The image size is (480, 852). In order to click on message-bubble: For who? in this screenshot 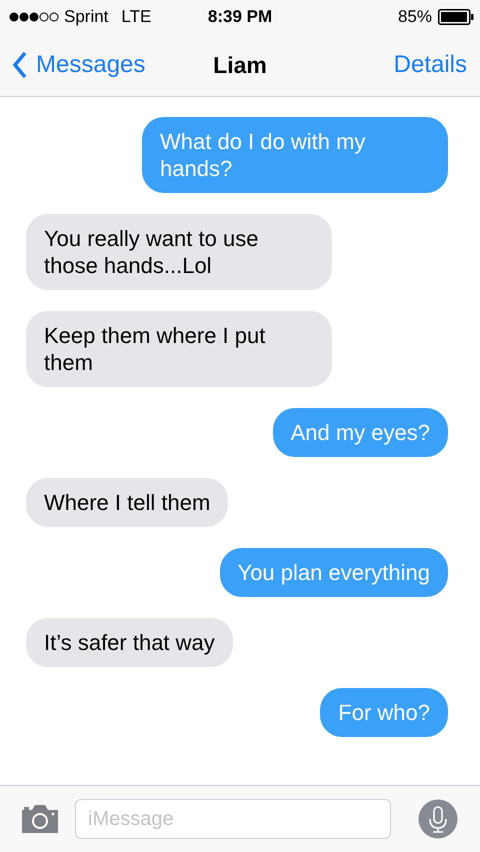, I will do `click(384, 712)`.